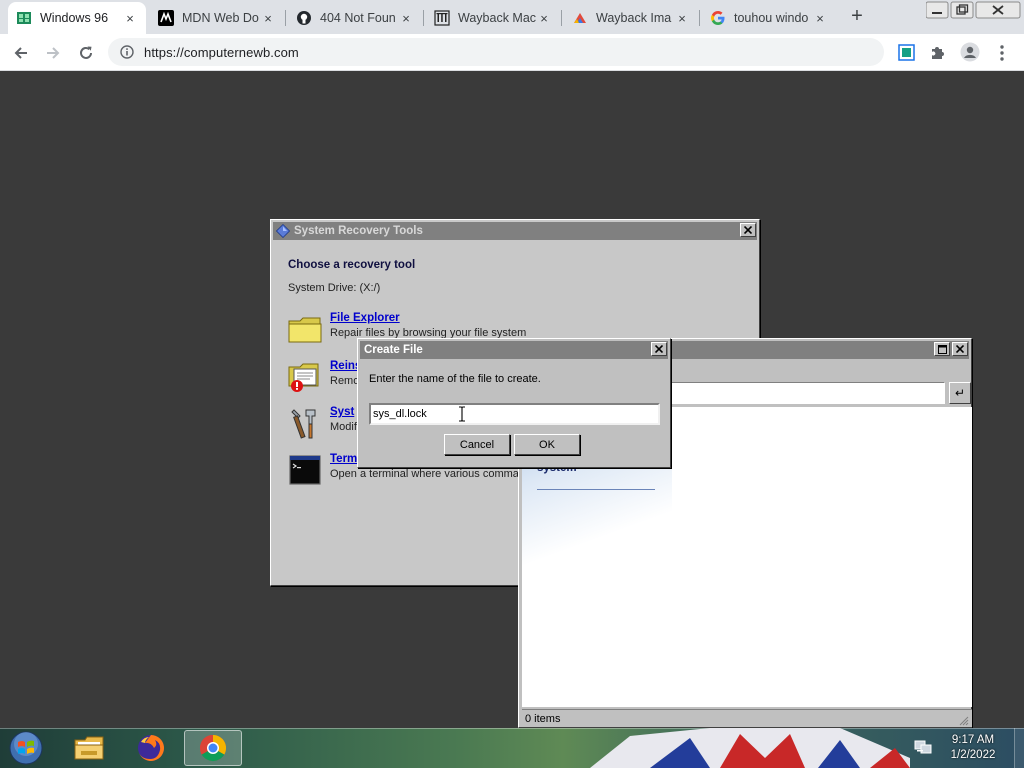  I want to click on go-button: ↵, so click(960, 393).